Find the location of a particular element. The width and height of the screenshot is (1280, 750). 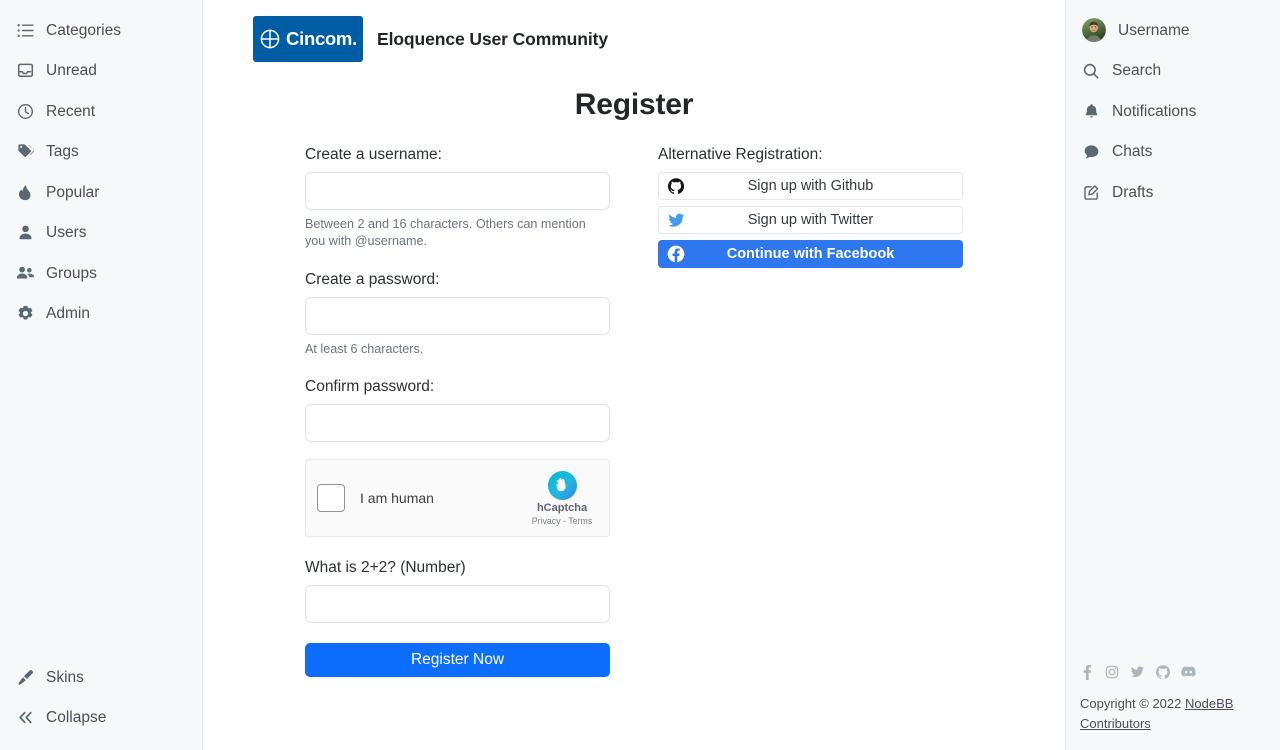

notifications-menu-item: Notifications is located at coordinates (1173, 111).